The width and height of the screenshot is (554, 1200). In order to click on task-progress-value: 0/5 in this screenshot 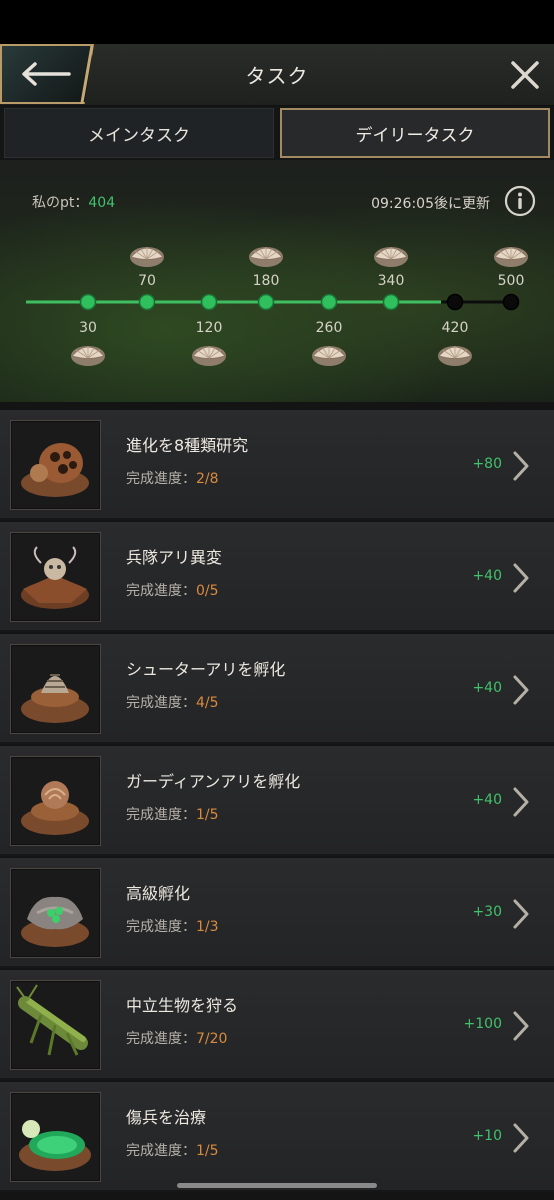, I will do `click(207, 591)`.